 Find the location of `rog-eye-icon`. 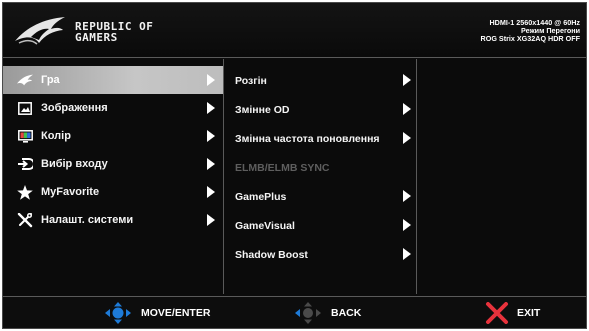

rog-eye-icon is located at coordinates (25, 80).